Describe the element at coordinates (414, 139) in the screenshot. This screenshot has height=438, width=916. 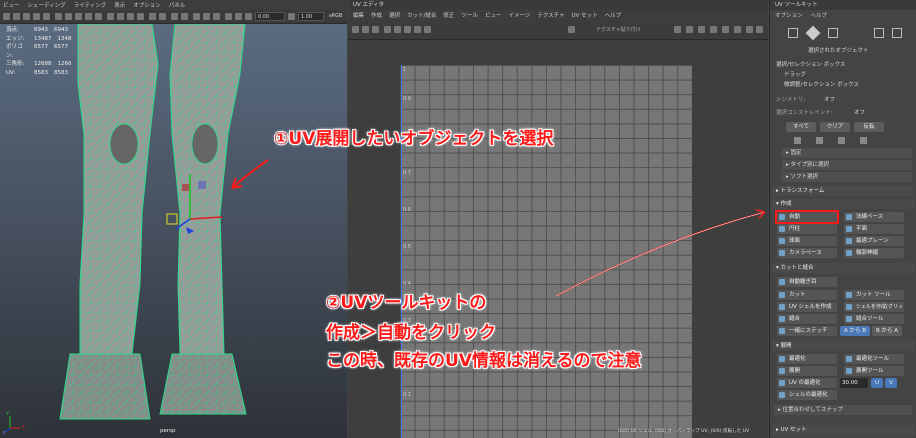
I see `annotation-step1: ①UV展開したいオブジェクトを選択` at that location.